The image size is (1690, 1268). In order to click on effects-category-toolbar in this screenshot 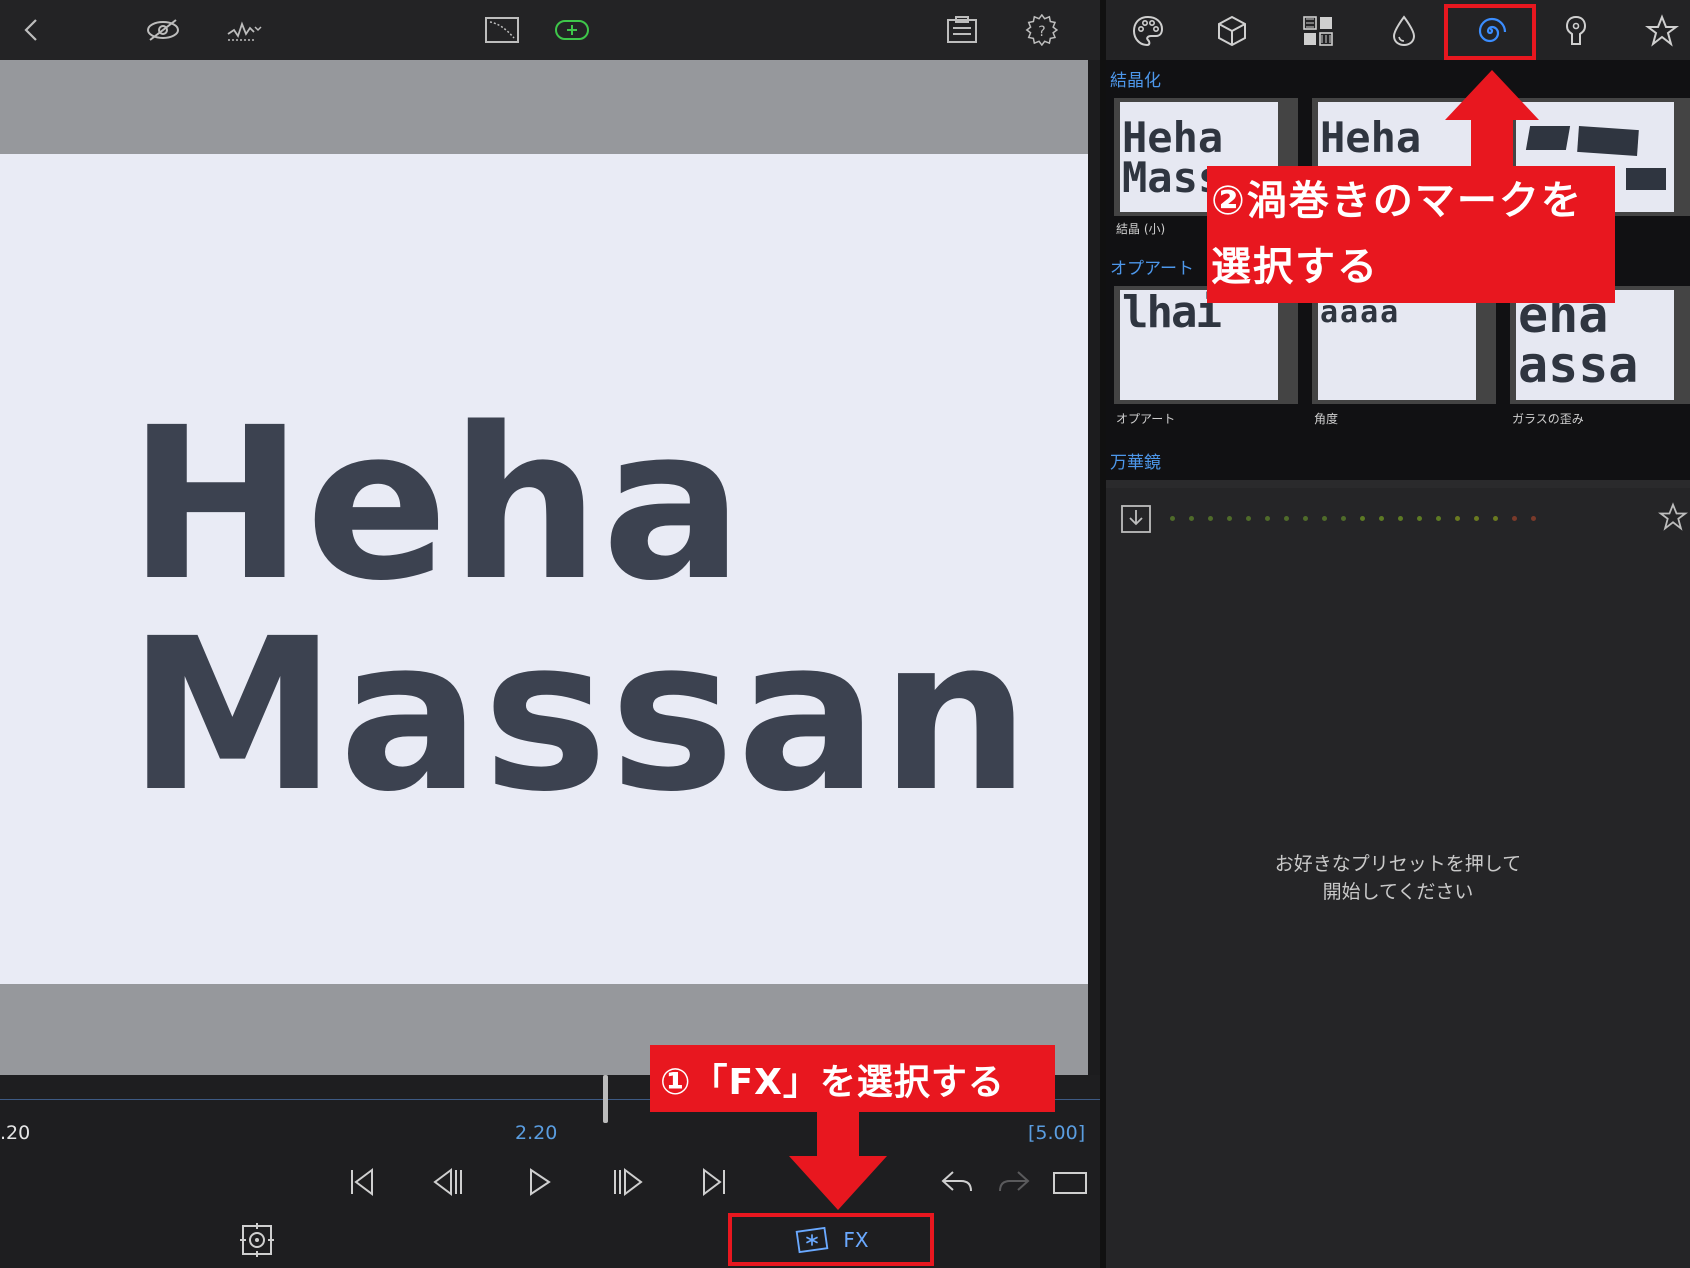, I will do `click(1398, 30)`.